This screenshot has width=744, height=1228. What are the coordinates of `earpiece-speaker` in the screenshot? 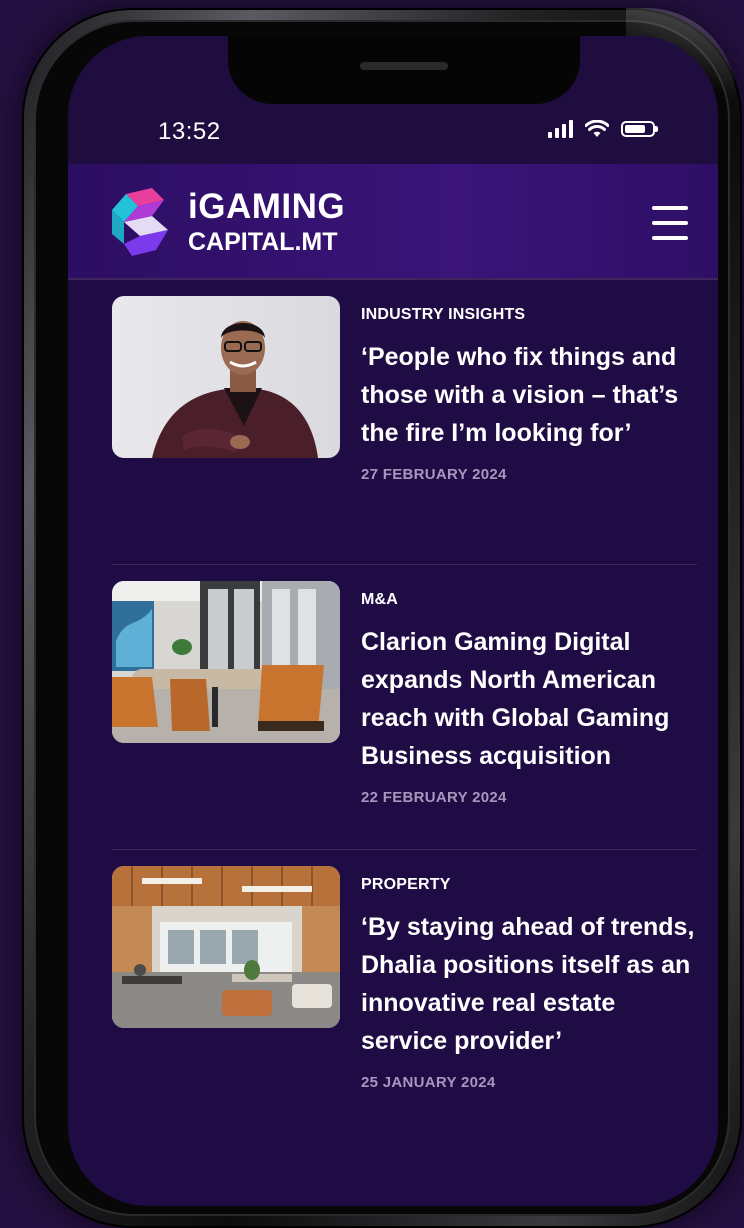 It's located at (404, 66).